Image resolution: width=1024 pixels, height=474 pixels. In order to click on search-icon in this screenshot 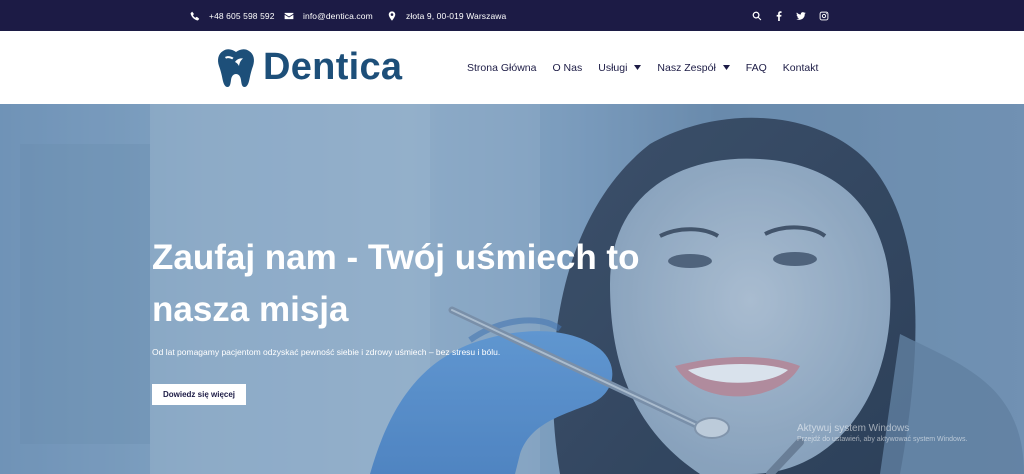, I will do `click(757, 15)`.